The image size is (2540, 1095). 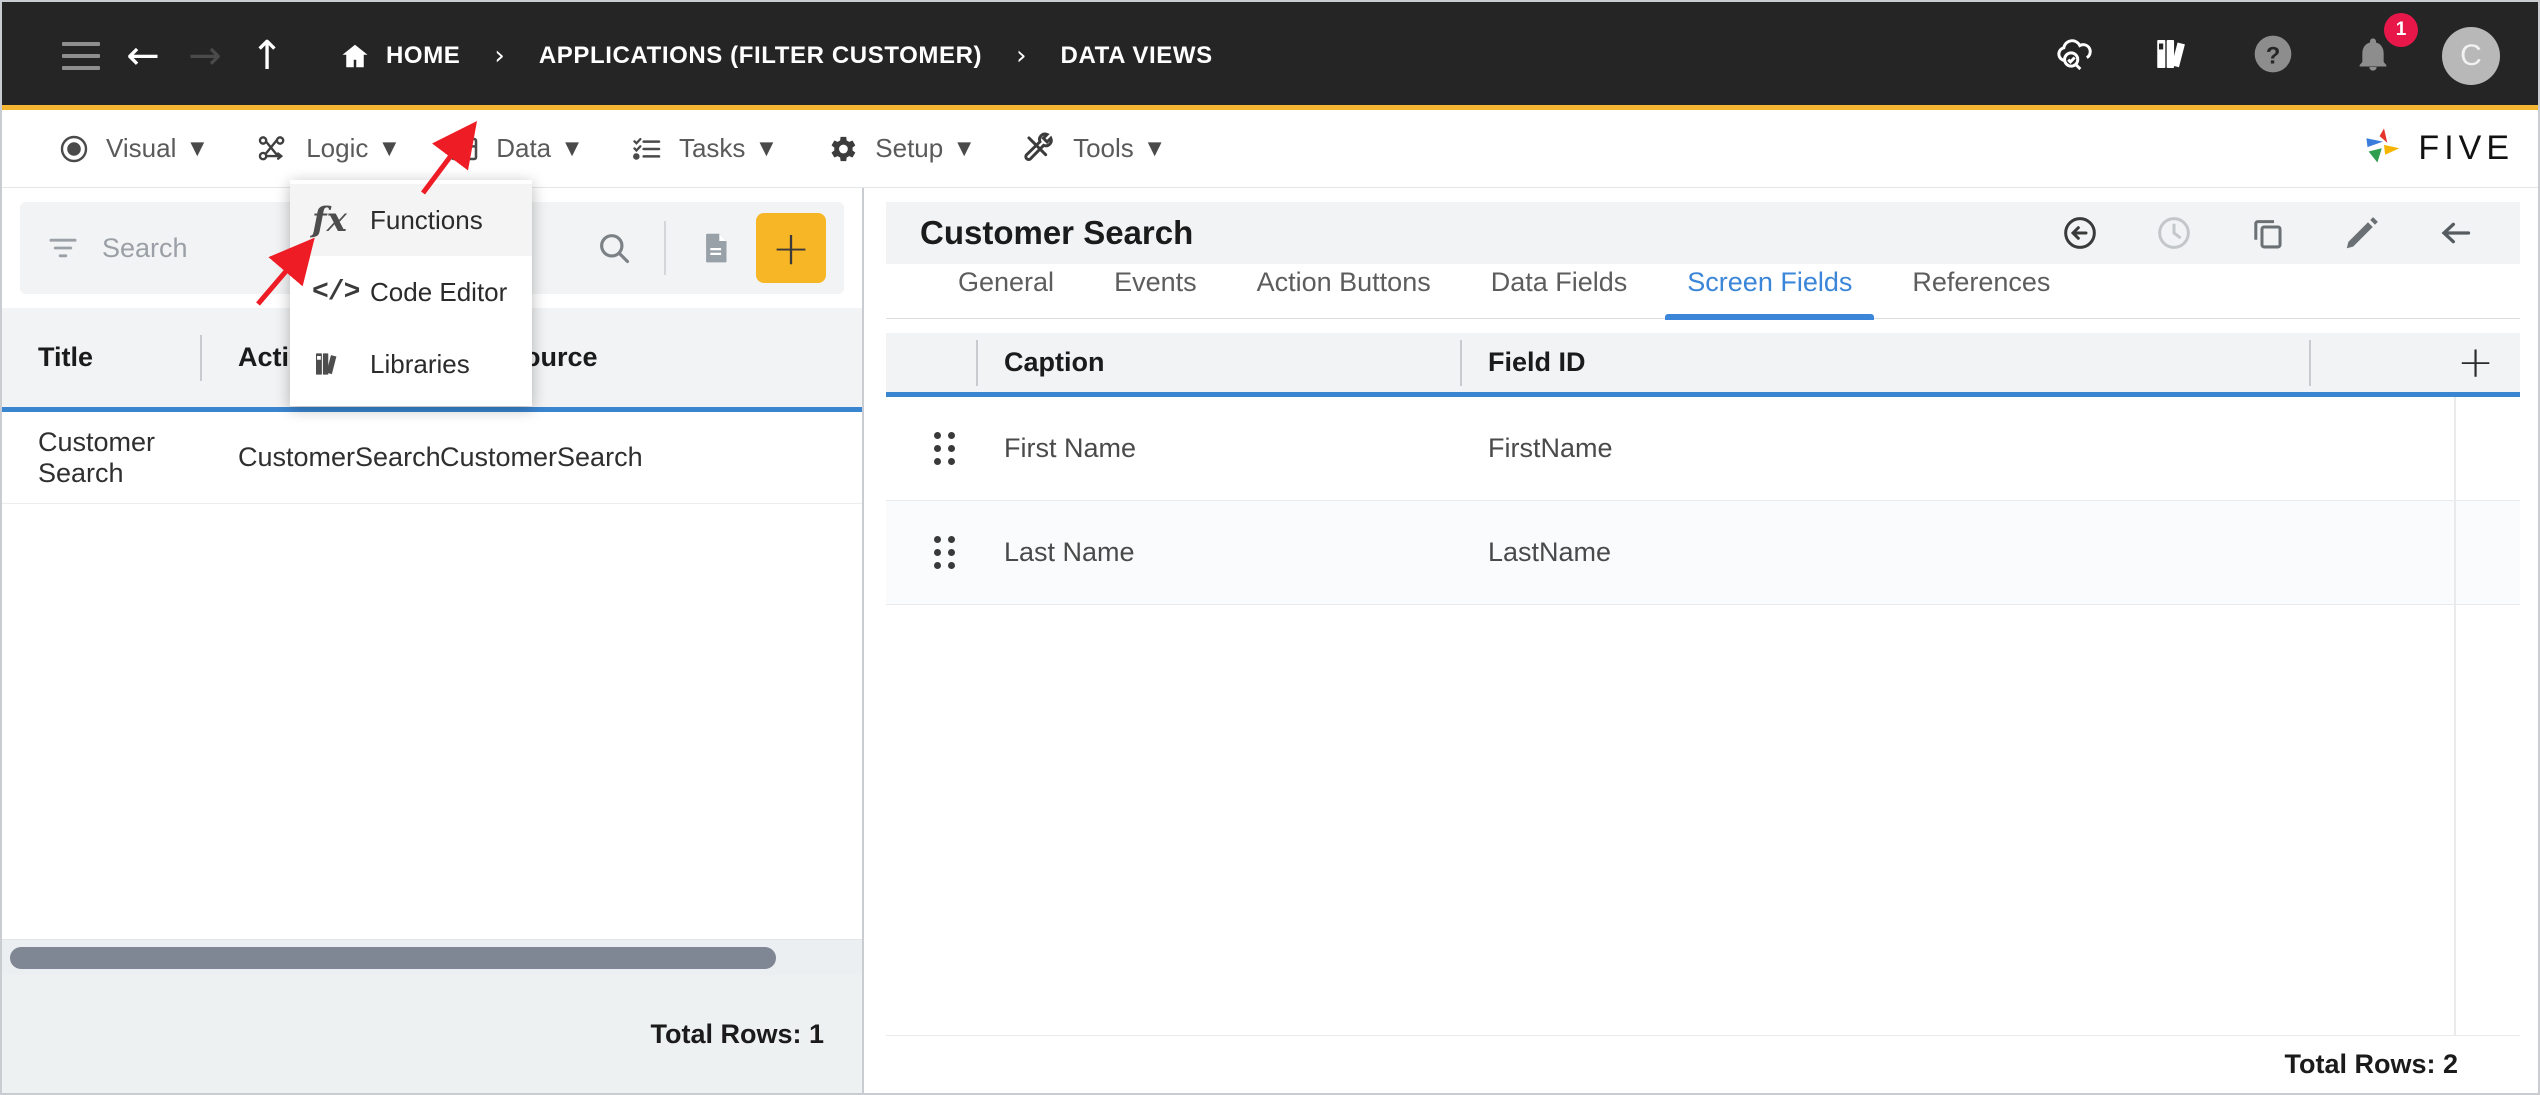 I want to click on avatar: C, so click(x=2471, y=56).